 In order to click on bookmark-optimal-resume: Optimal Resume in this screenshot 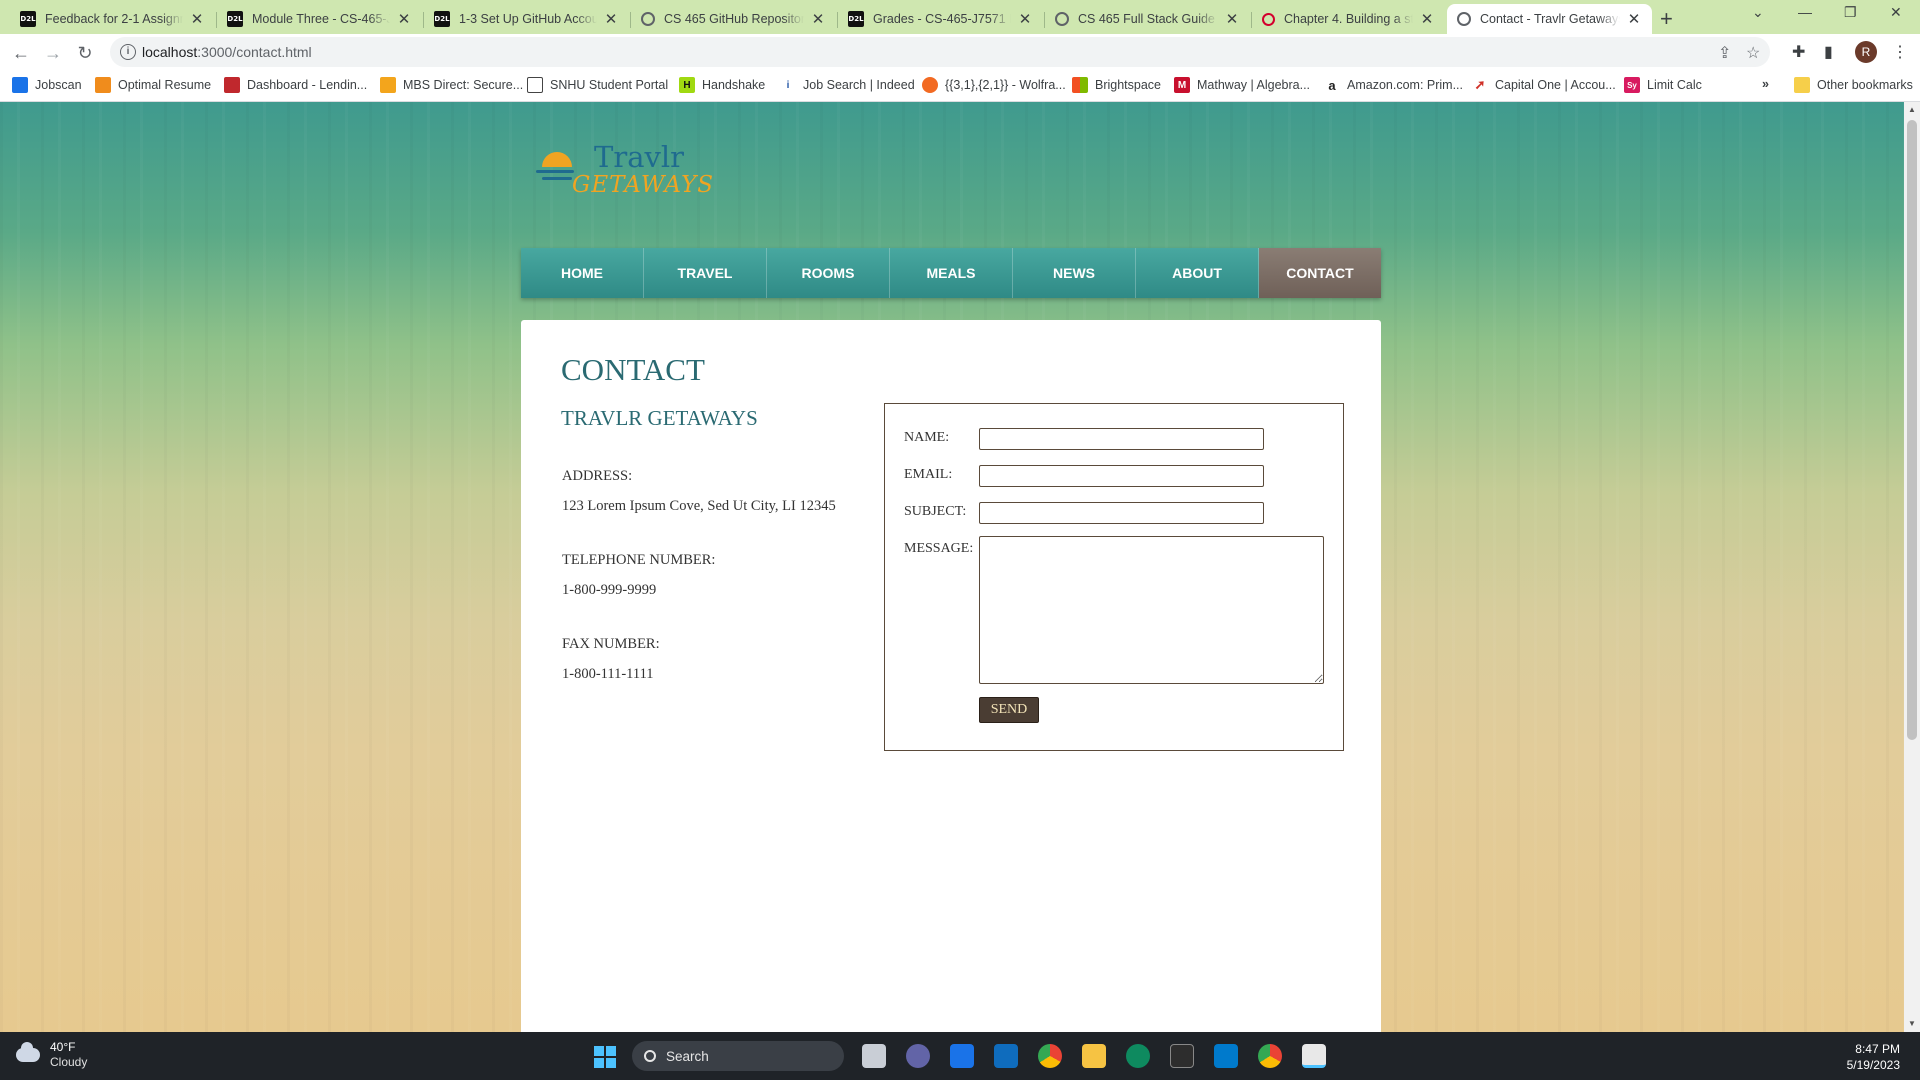, I will do `click(153, 85)`.